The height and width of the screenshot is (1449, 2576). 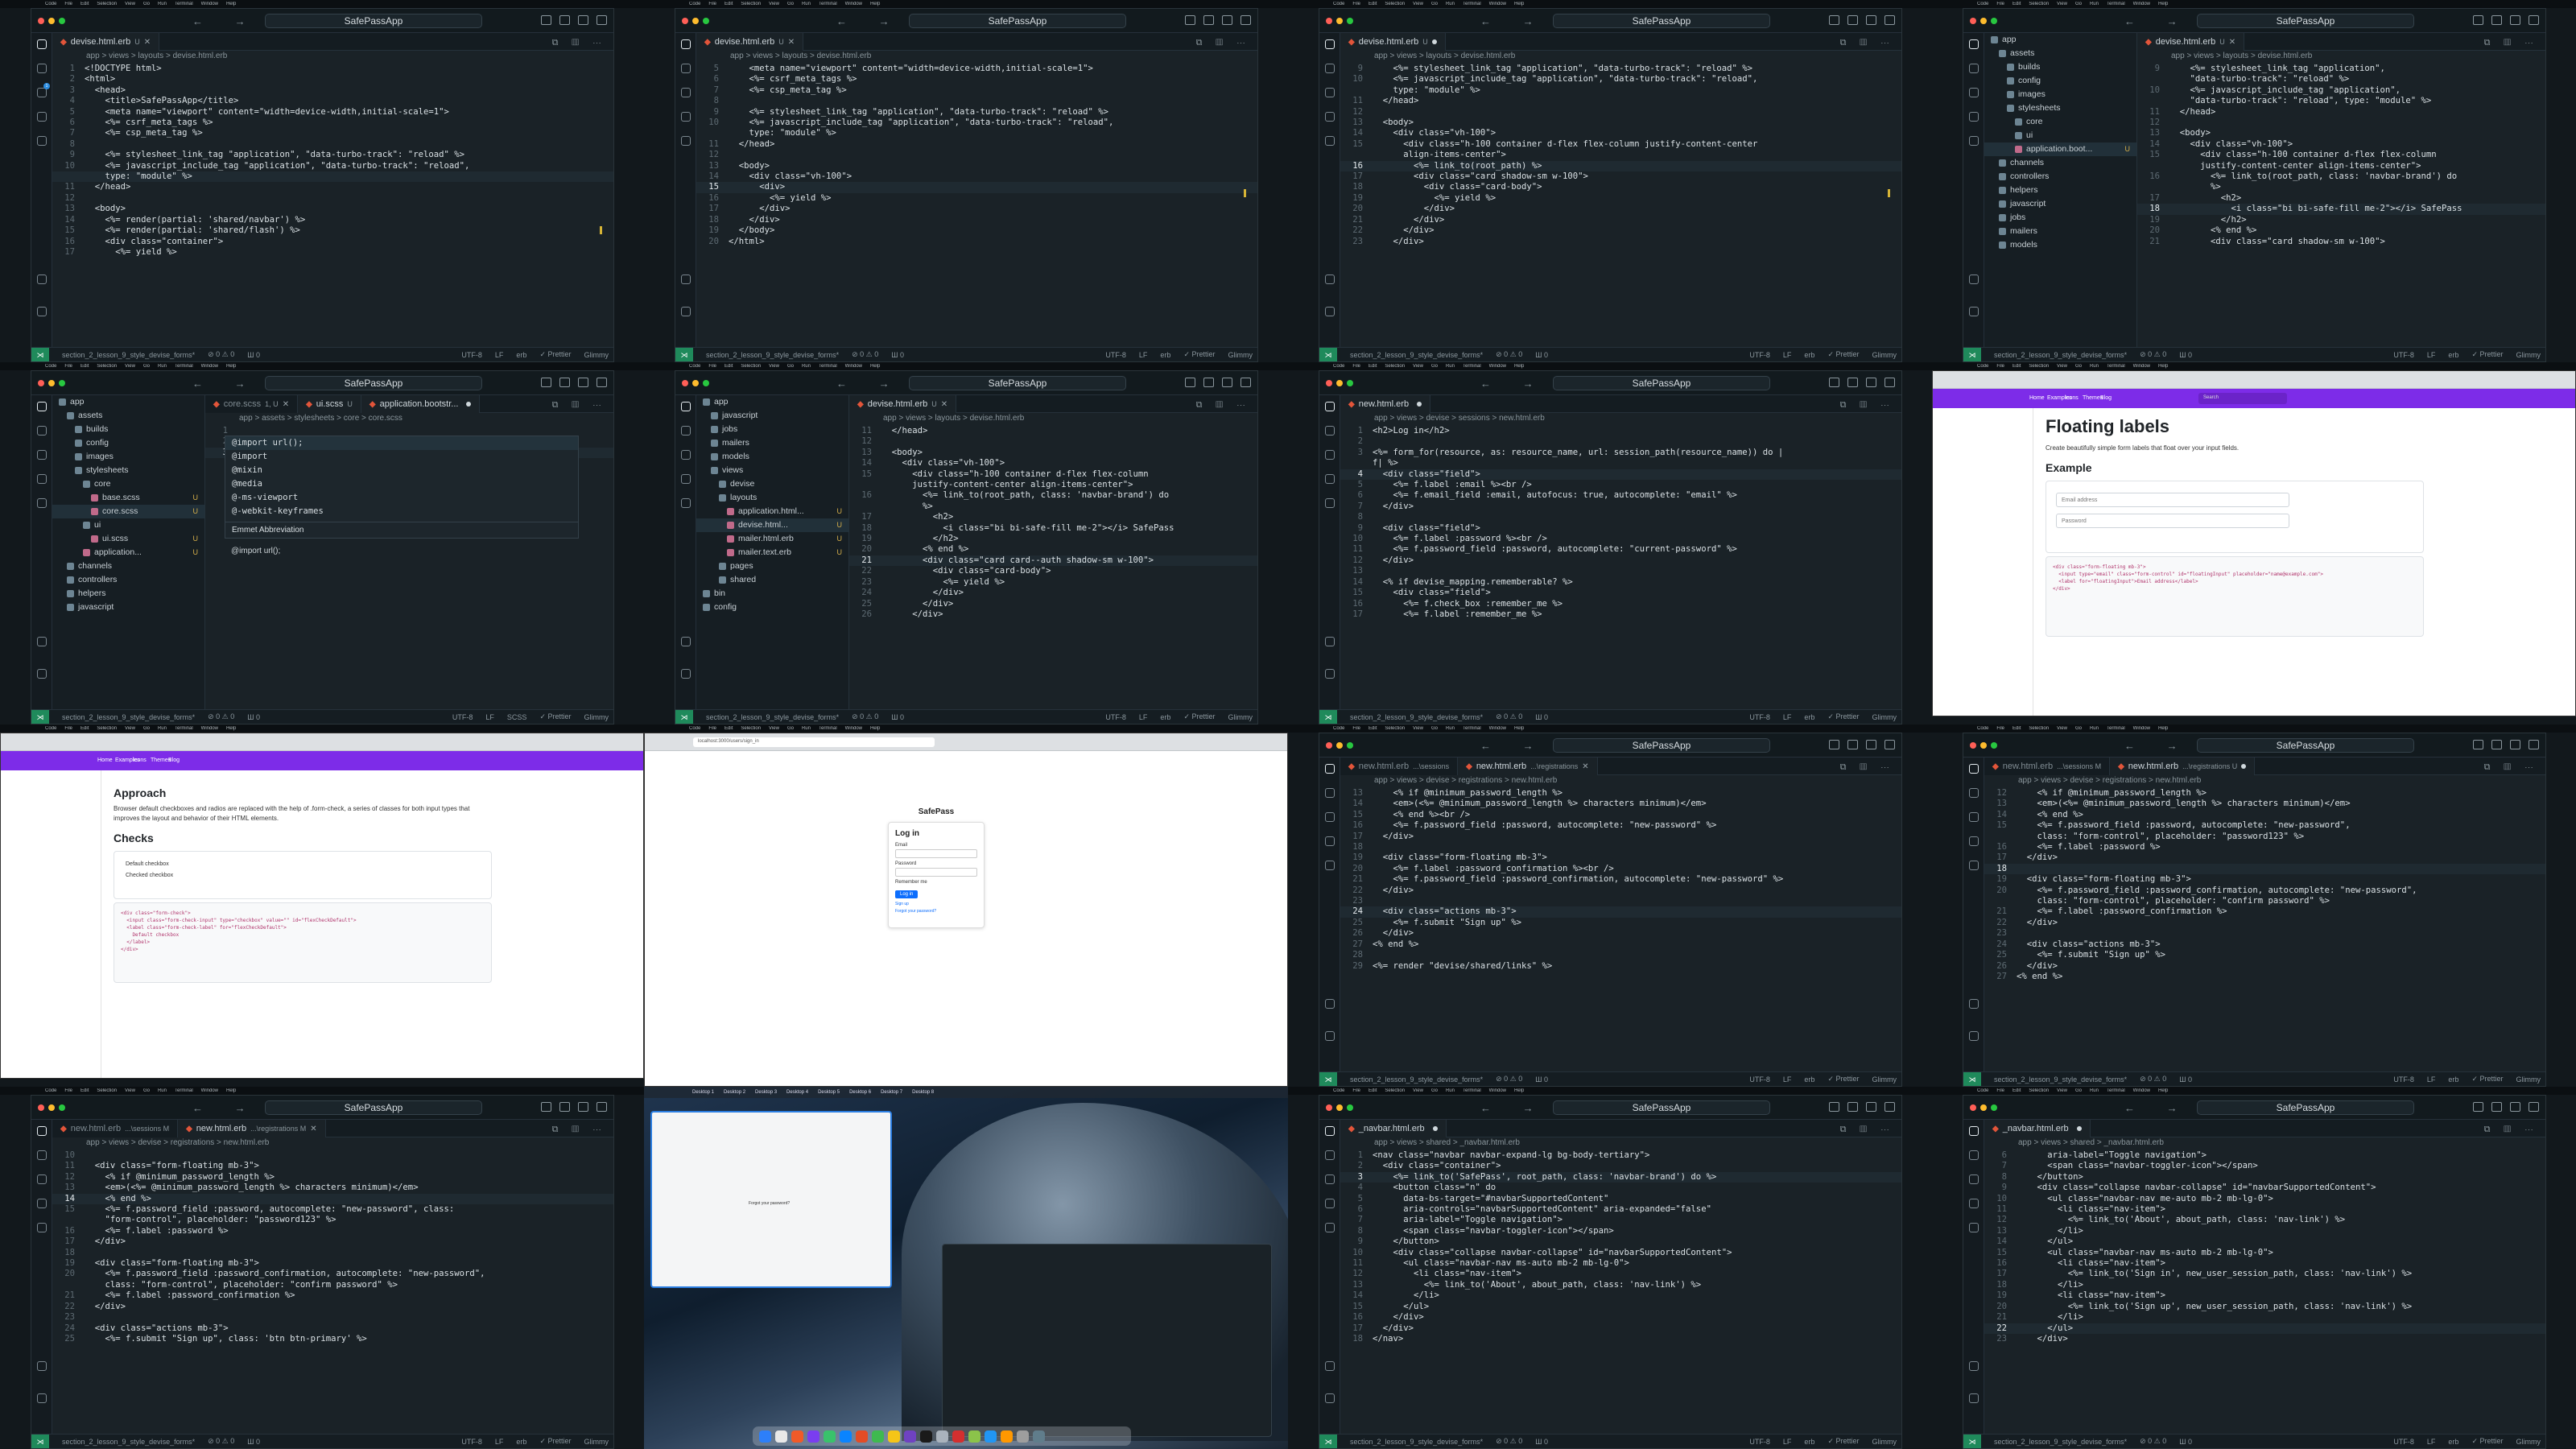 I want to click on docs-nav-link: Blog, so click(x=174, y=760).